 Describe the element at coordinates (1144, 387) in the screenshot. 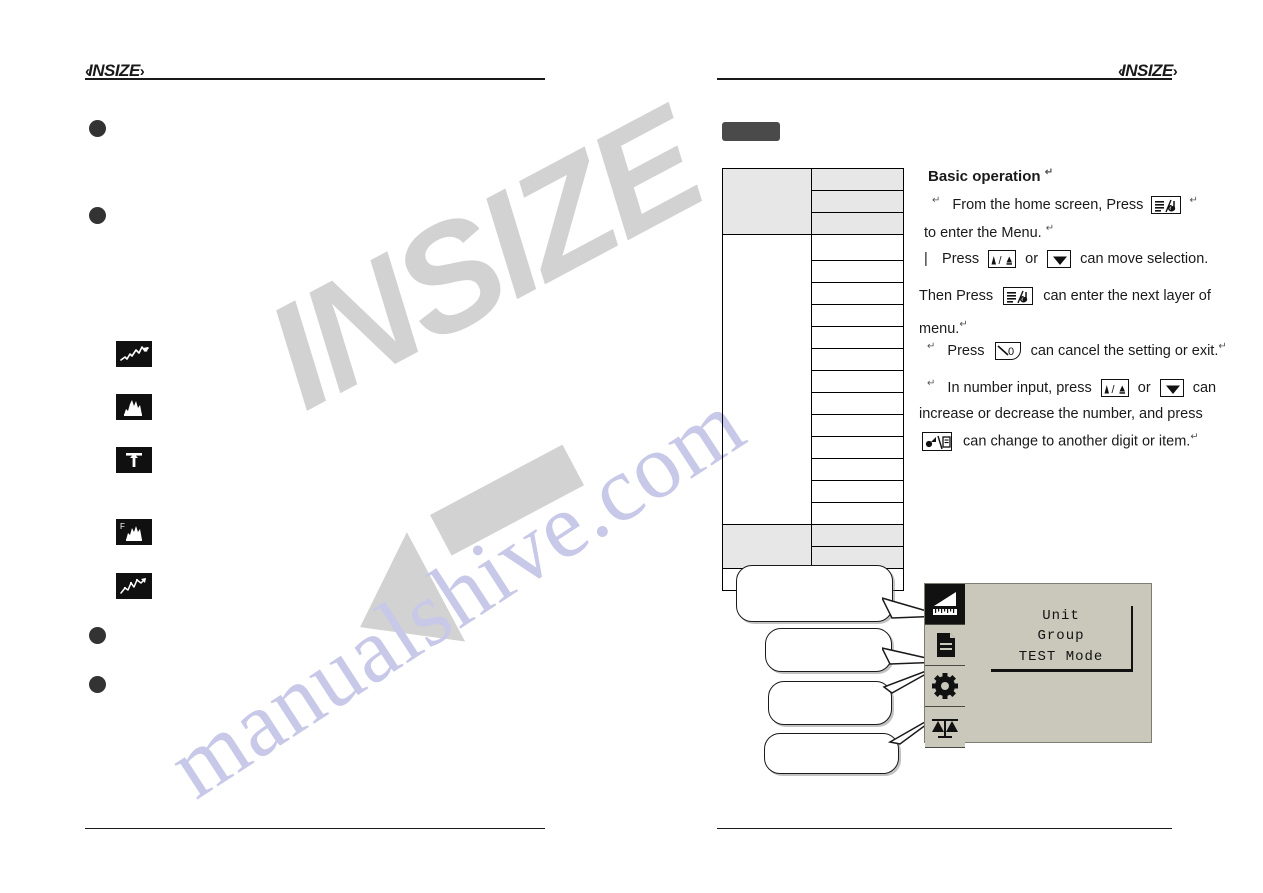

I see `instruction-line-7-text-b: or` at that location.